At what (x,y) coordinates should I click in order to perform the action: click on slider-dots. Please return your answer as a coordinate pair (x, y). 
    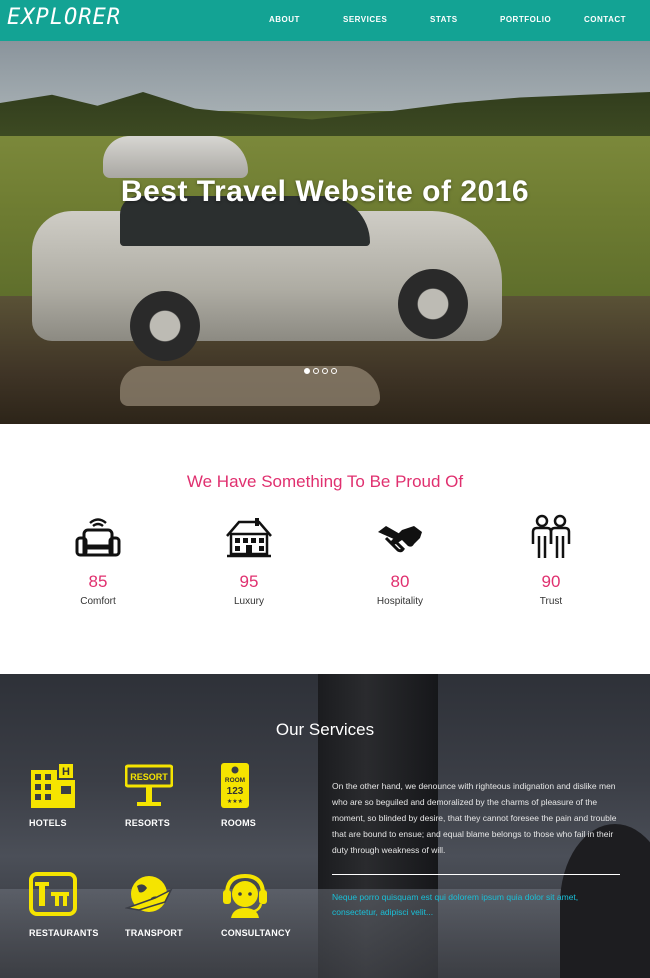
    Looking at the image, I should click on (322, 367).